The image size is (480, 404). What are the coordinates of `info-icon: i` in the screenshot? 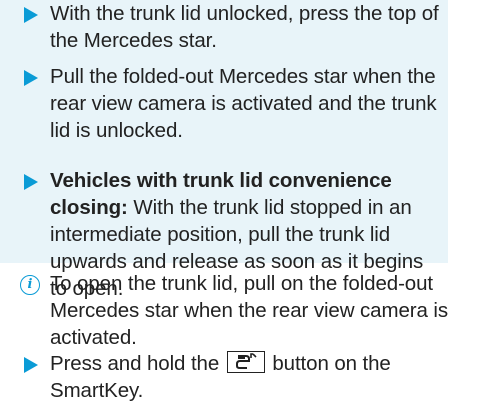 It's located at (30, 285).